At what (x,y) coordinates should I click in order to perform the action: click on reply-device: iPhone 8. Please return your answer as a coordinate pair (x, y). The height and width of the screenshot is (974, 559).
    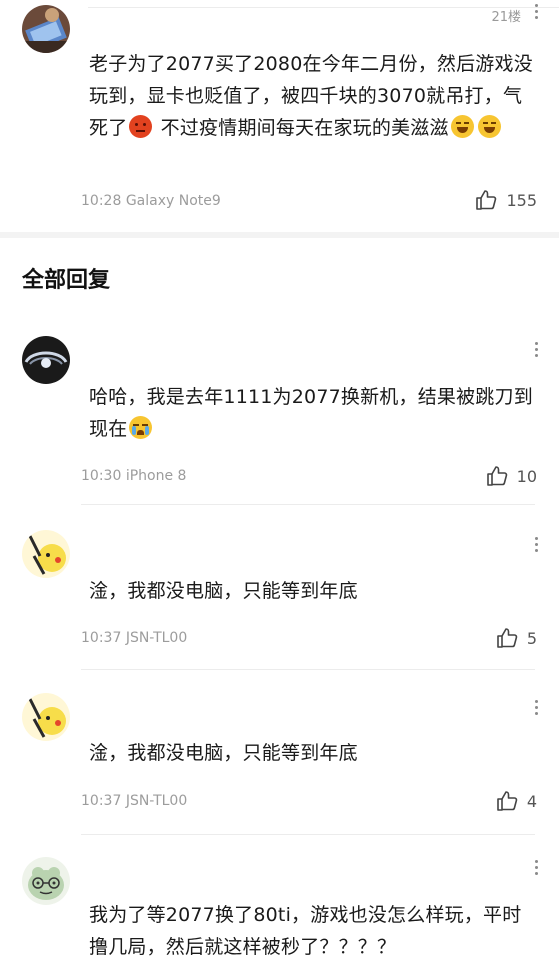
    Looking at the image, I should click on (156, 476).